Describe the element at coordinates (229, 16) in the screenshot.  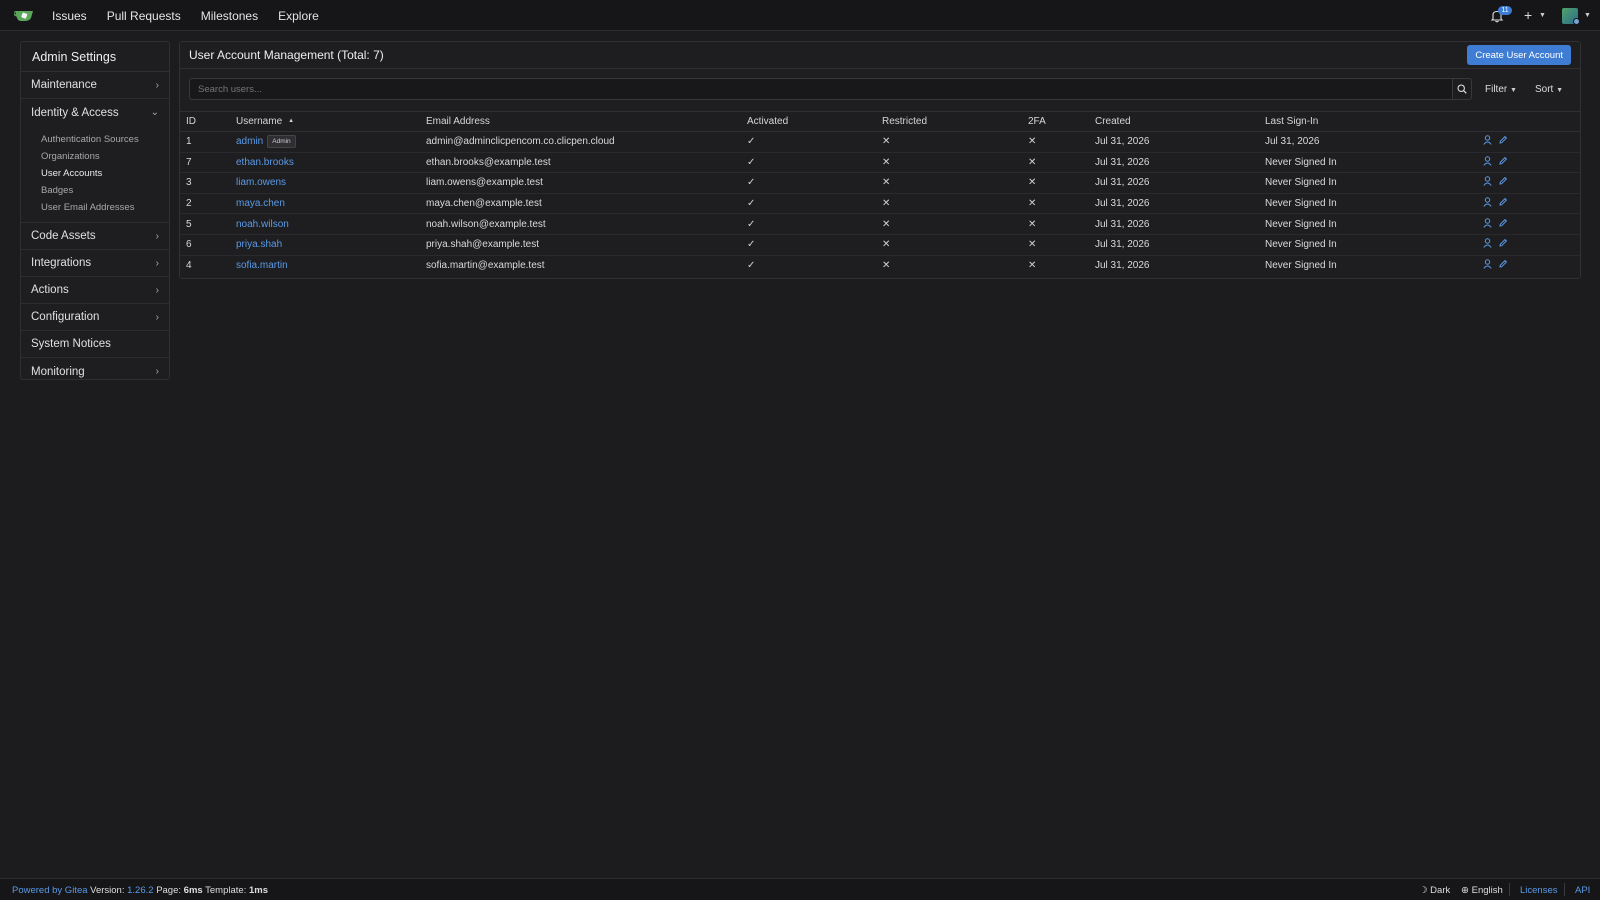
I see `nav-milestones: Milestones` at that location.